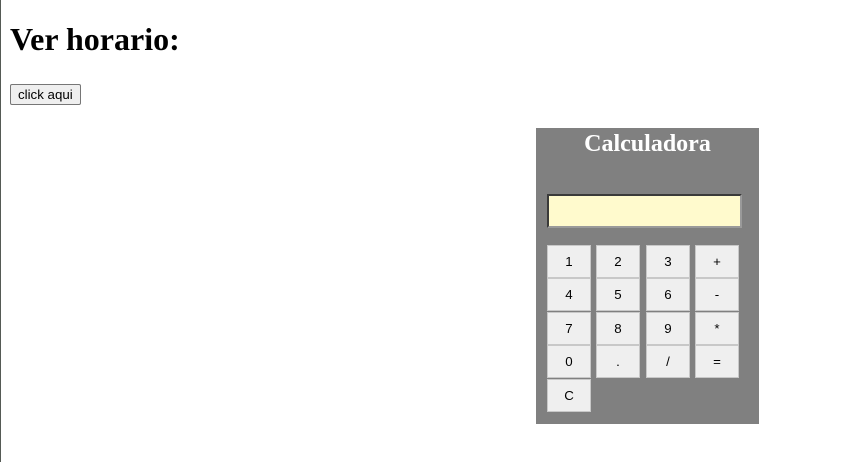 The height and width of the screenshot is (462, 841). Describe the element at coordinates (569, 261) in the screenshot. I see `key-1-button: 1` at that location.